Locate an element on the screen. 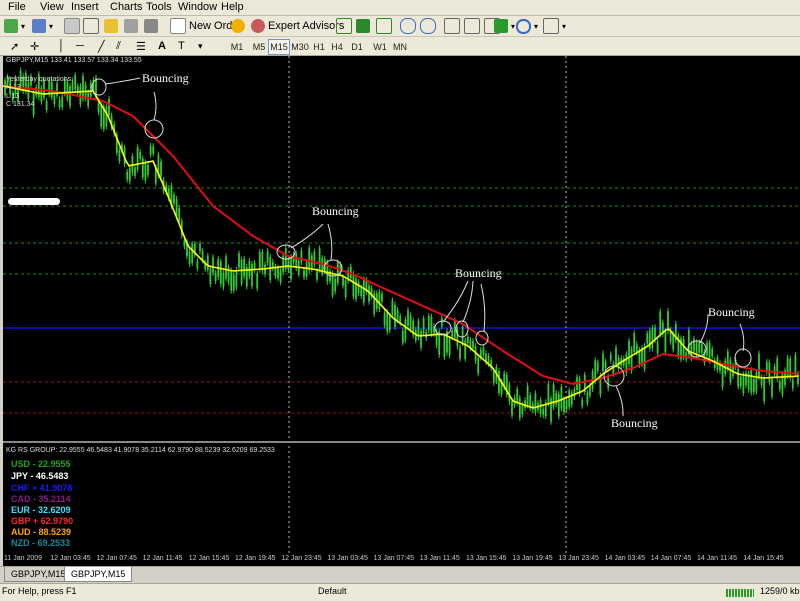 The width and height of the screenshot is (800, 601). periods-button: ▾ is located at coordinates (527, 26).